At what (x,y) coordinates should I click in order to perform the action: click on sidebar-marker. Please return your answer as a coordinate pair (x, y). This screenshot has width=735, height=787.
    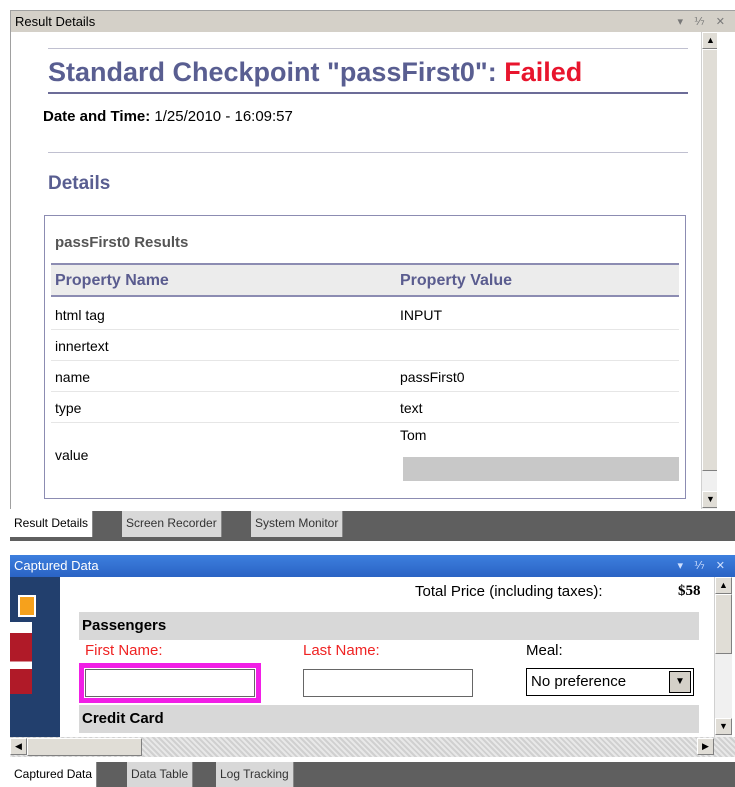
    Looking at the image, I should click on (27, 606).